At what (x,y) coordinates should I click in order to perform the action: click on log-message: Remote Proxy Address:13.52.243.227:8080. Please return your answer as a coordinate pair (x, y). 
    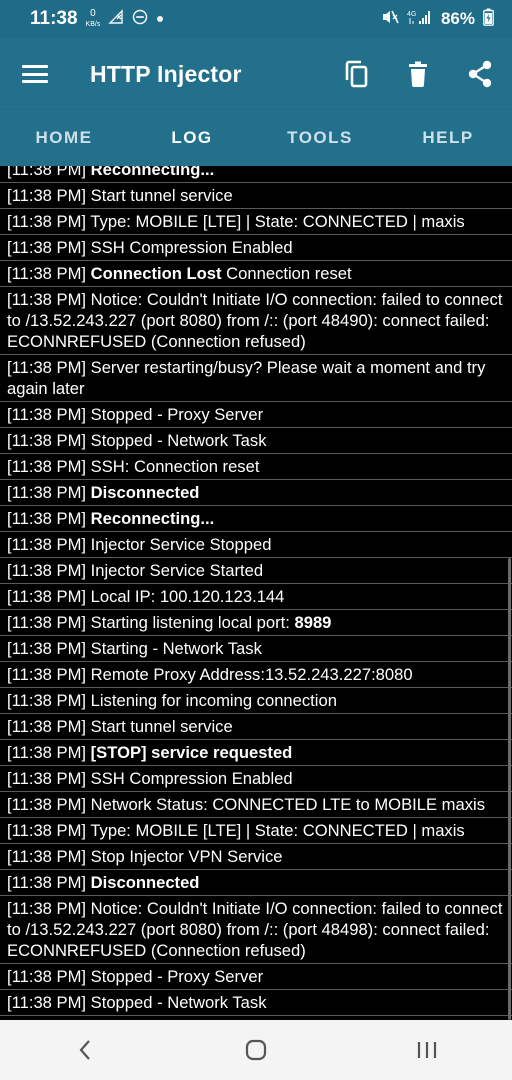
    Looking at the image, I should click on (251, 674).